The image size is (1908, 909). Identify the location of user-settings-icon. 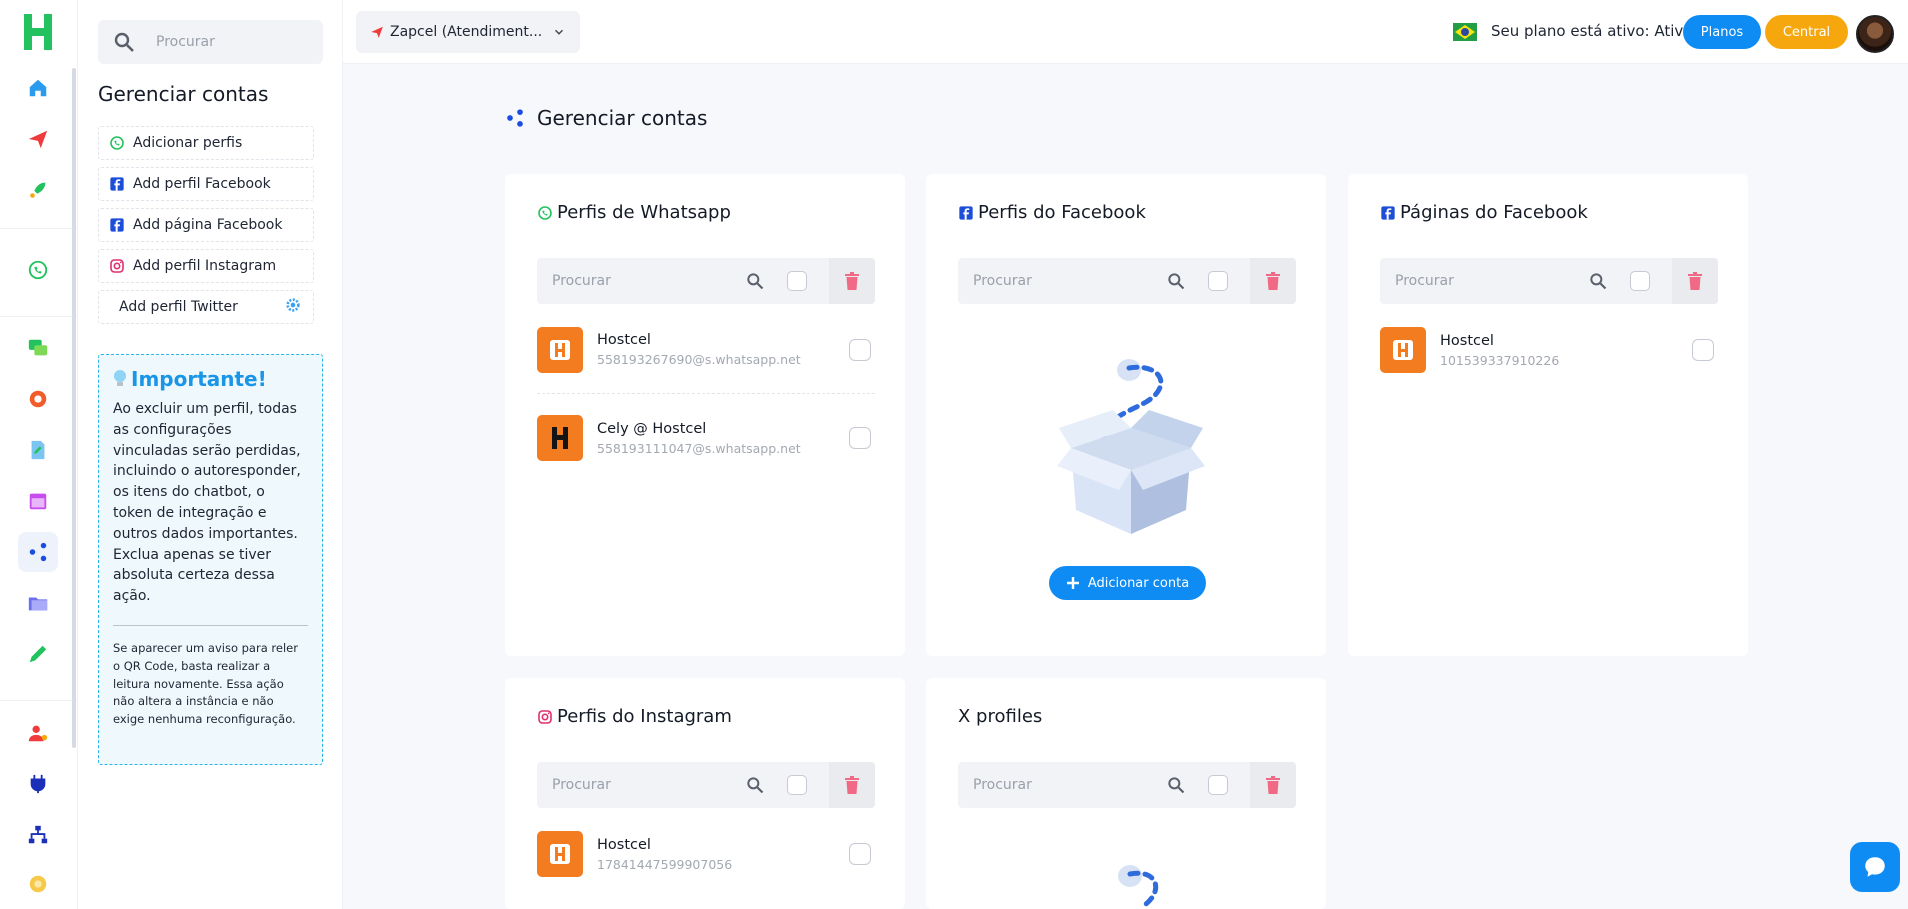
(38, 733).